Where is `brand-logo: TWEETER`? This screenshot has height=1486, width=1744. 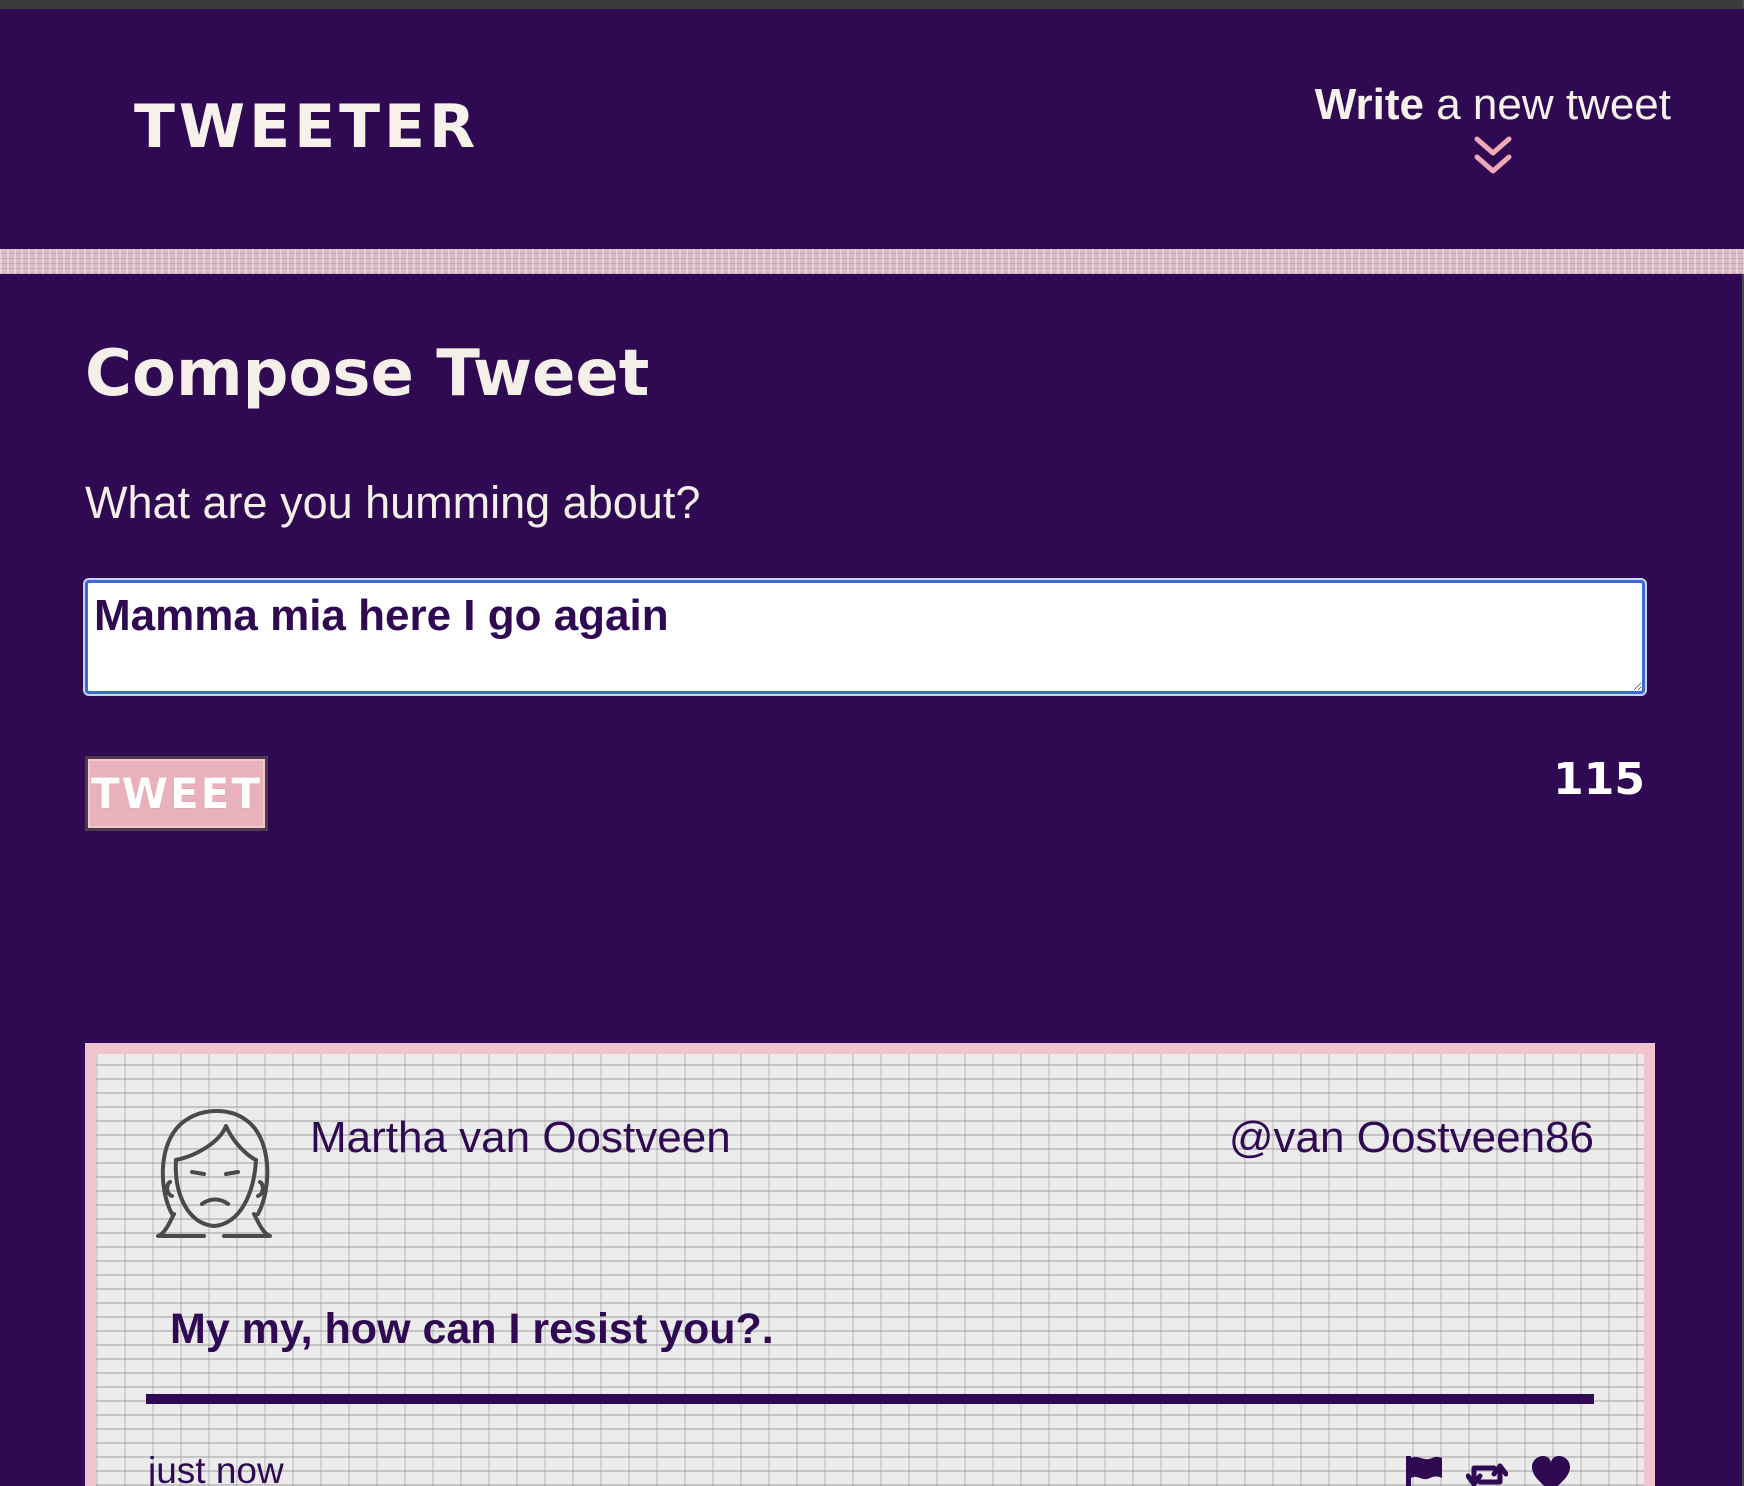
brand-logo: TWEETER is located at coordinates (307, 127).